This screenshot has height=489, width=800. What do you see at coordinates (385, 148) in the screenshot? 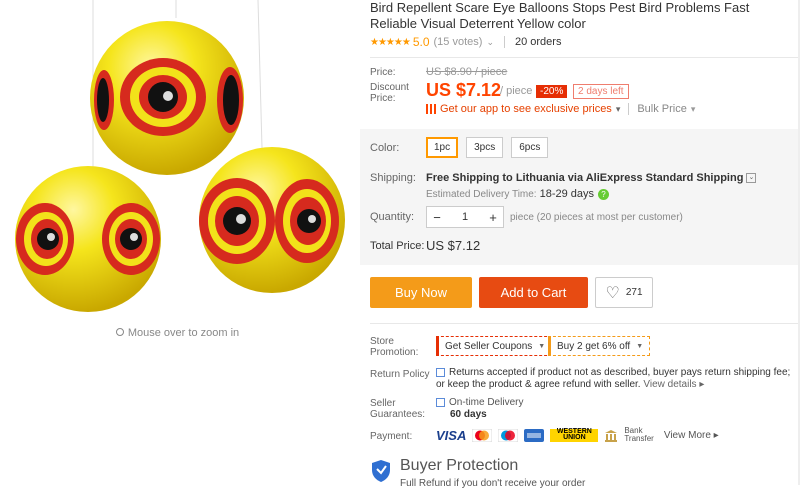
I see `color-label: Color:` at bounding box center [385, 148].